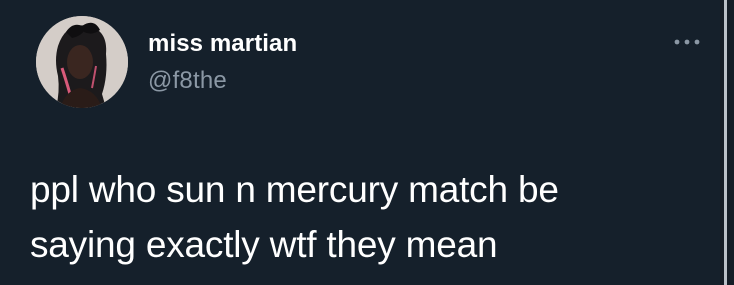 The width and height of the screenshot is (734, 285). I want to click on avatar, so click(82, 62).